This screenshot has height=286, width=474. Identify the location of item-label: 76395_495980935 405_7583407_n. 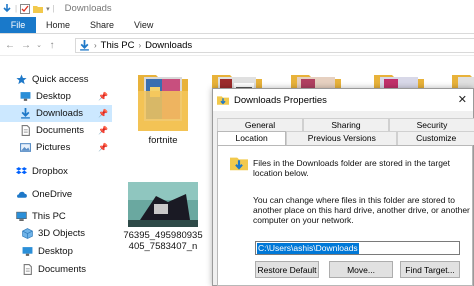
(163, 241).